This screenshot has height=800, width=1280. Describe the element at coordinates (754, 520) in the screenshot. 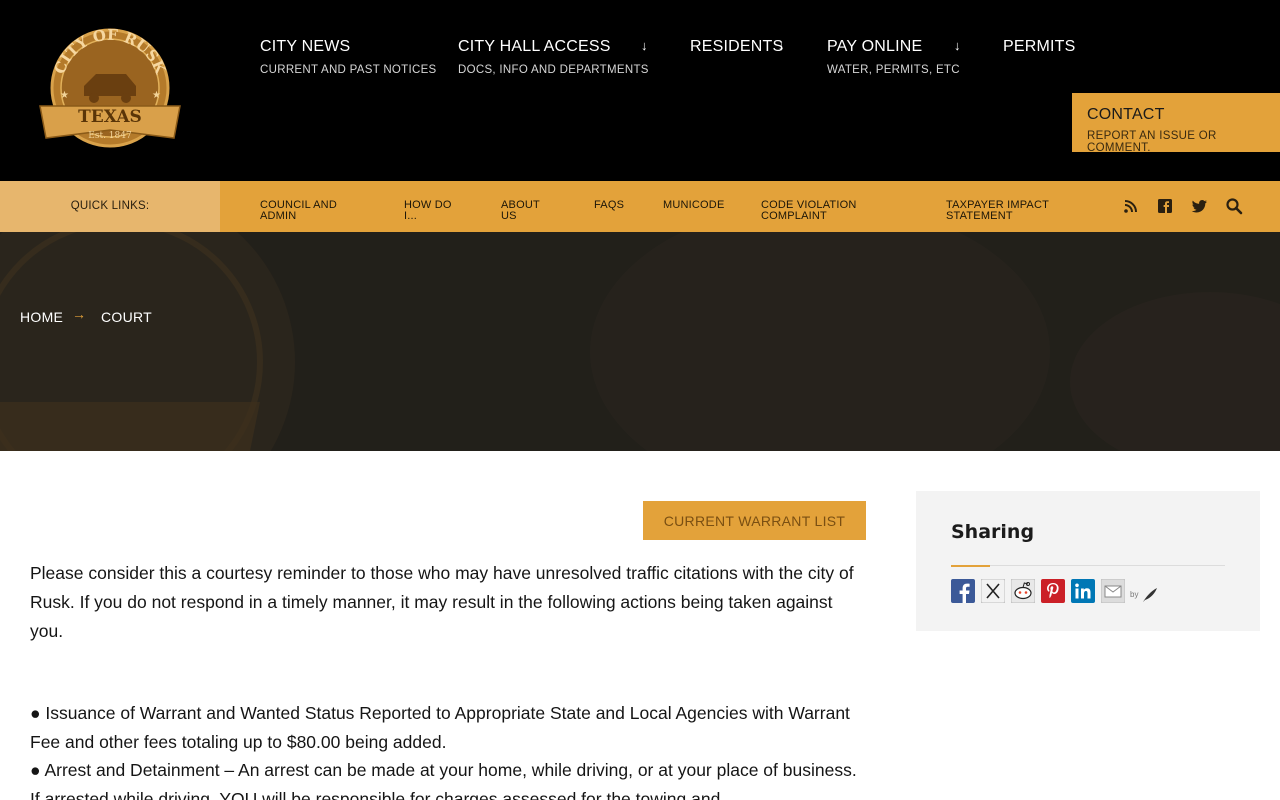

I see `current-warrant-list-button: CURRENT WARRANT LIST` at that location.